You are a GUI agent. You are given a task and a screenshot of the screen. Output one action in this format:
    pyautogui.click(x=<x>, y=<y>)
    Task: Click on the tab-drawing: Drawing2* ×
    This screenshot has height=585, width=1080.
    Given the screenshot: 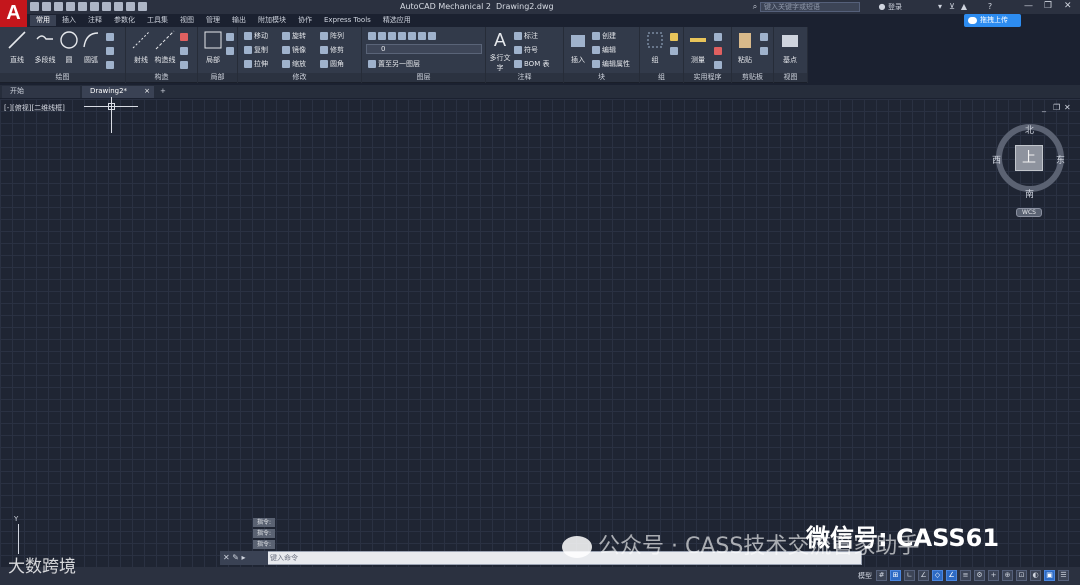 What is the action you would take?
    pyautogui.click(x=118, y=92)
    